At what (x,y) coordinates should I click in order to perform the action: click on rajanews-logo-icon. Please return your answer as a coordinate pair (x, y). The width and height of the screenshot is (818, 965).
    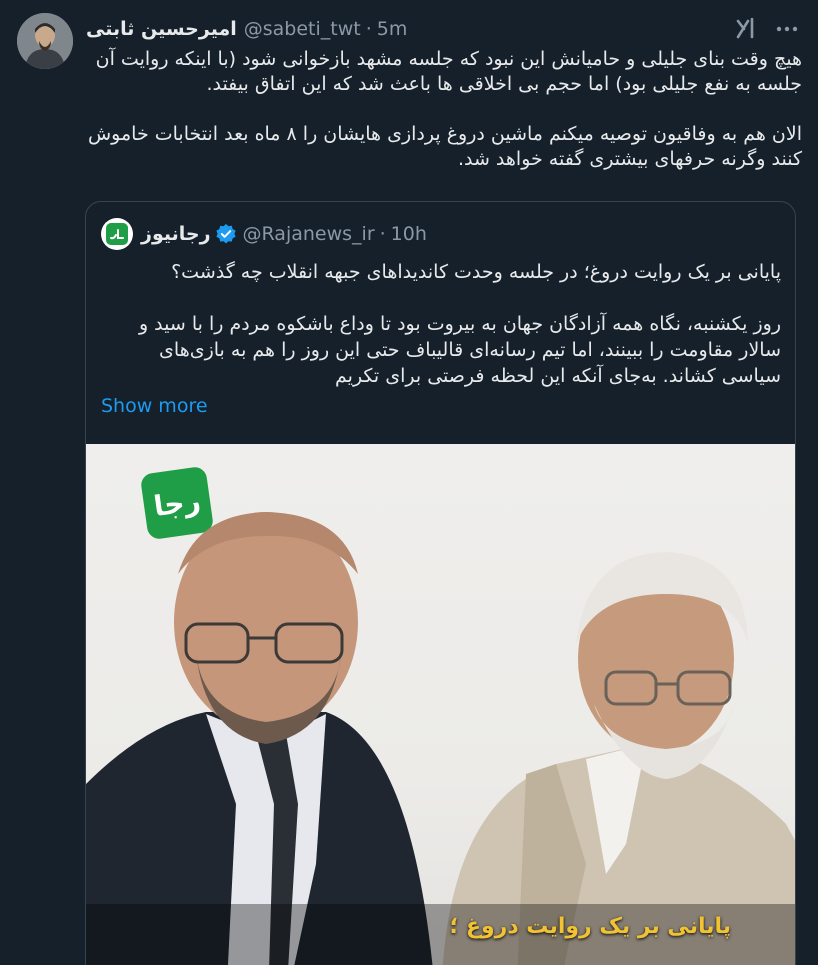
    Looking at the image, I should click on (117, 234).